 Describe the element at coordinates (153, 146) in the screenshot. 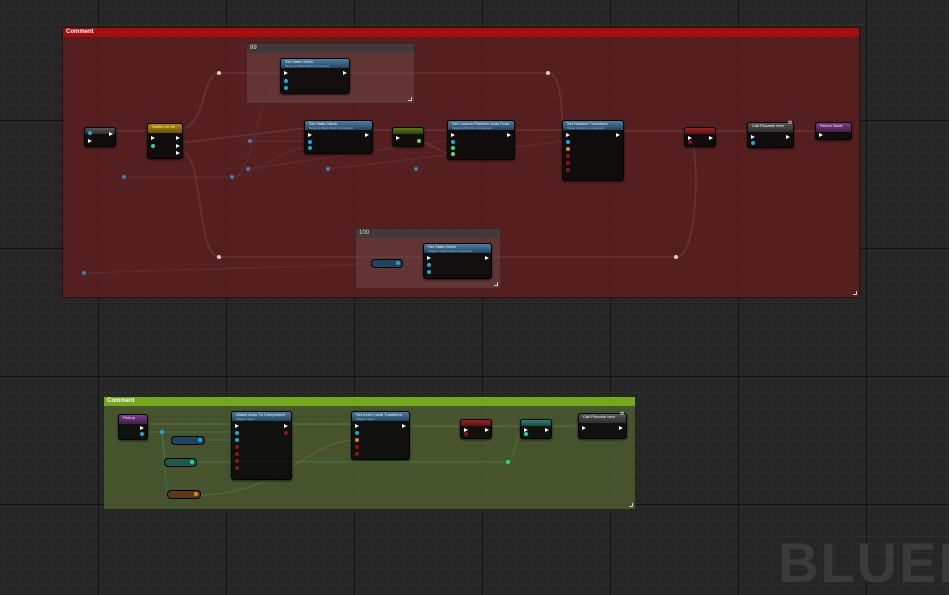

I see `int-pin` at that location.